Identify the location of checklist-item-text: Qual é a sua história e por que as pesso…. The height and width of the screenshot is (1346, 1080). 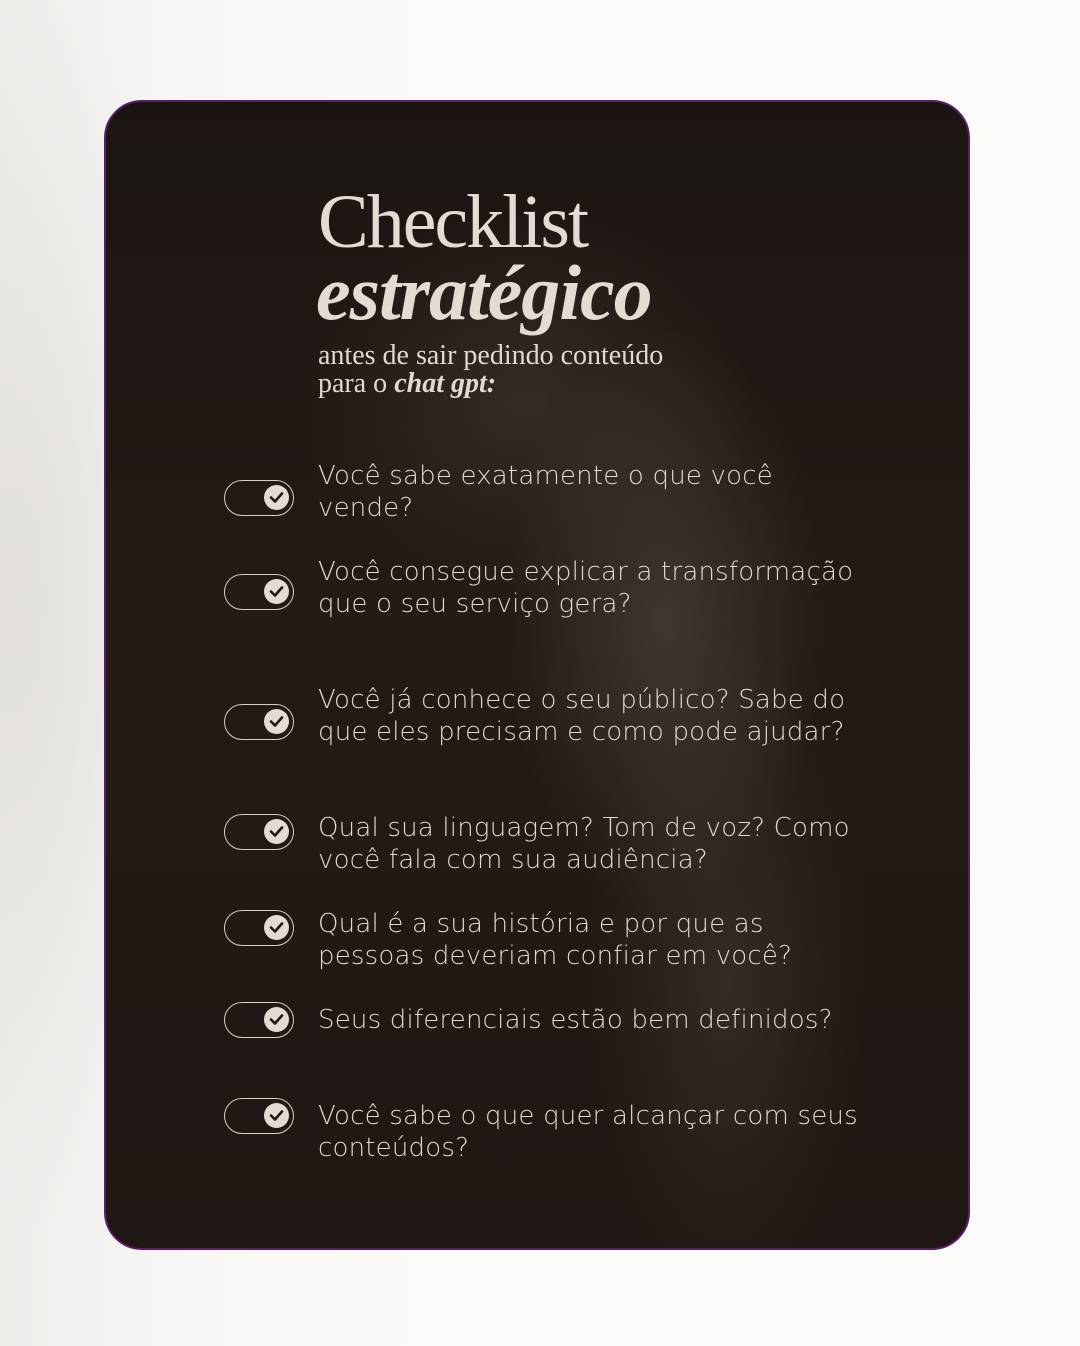
(555, 940).